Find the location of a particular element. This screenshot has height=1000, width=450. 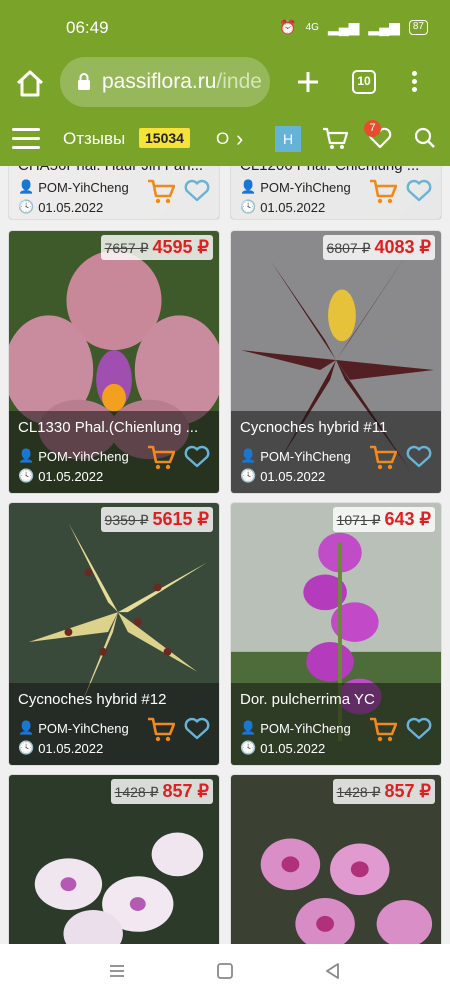

home-icon is located at coordinates (30, 83).